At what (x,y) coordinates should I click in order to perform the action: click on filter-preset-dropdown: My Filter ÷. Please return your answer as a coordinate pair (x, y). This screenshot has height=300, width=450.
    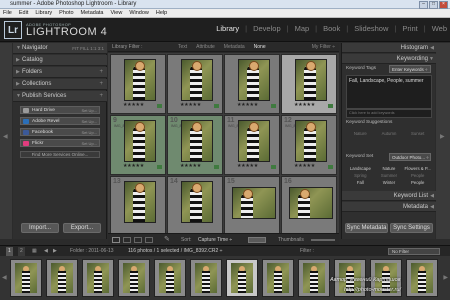
    Looking at the image, I should click on (323, 47).